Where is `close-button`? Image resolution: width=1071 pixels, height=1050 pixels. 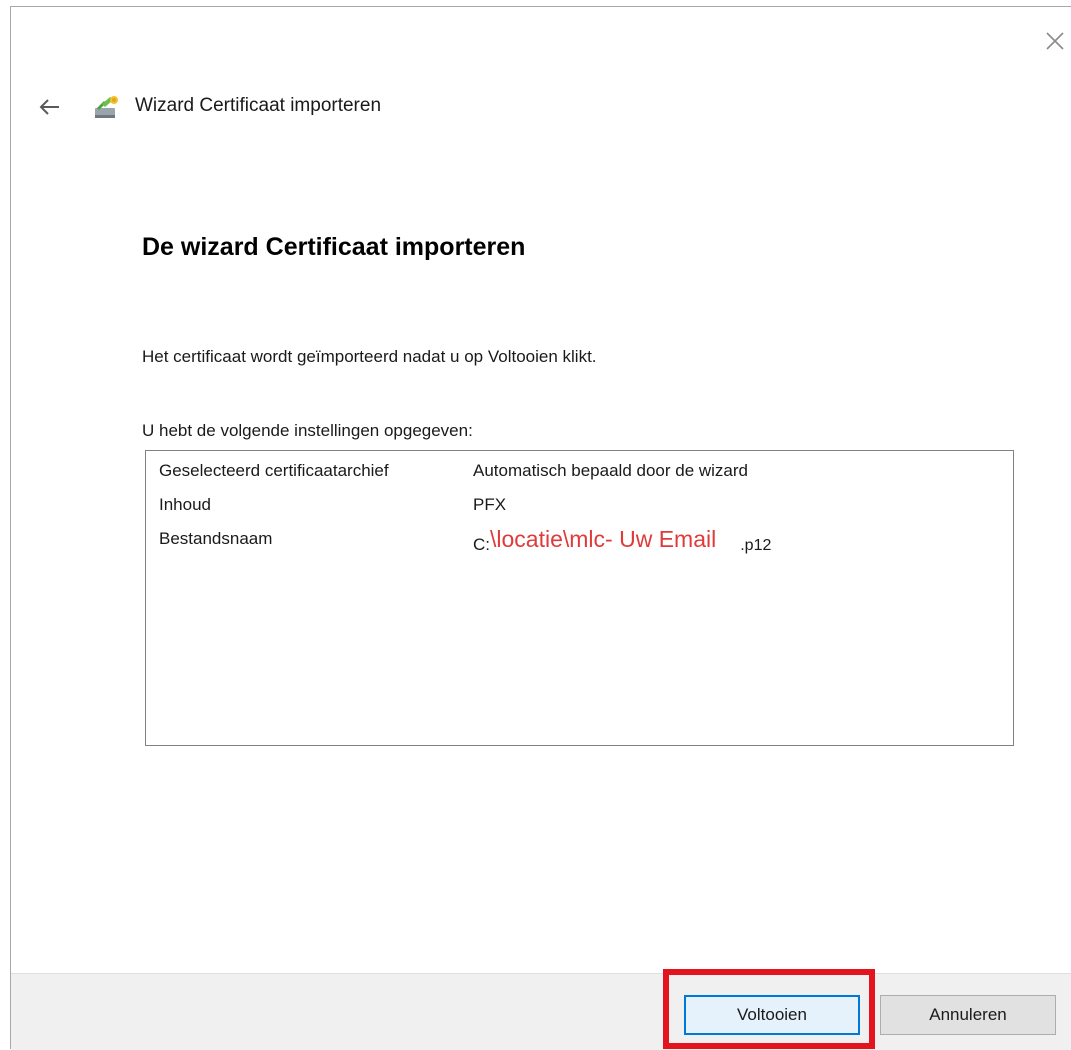
close-button is located at coordinates (1055, 41).